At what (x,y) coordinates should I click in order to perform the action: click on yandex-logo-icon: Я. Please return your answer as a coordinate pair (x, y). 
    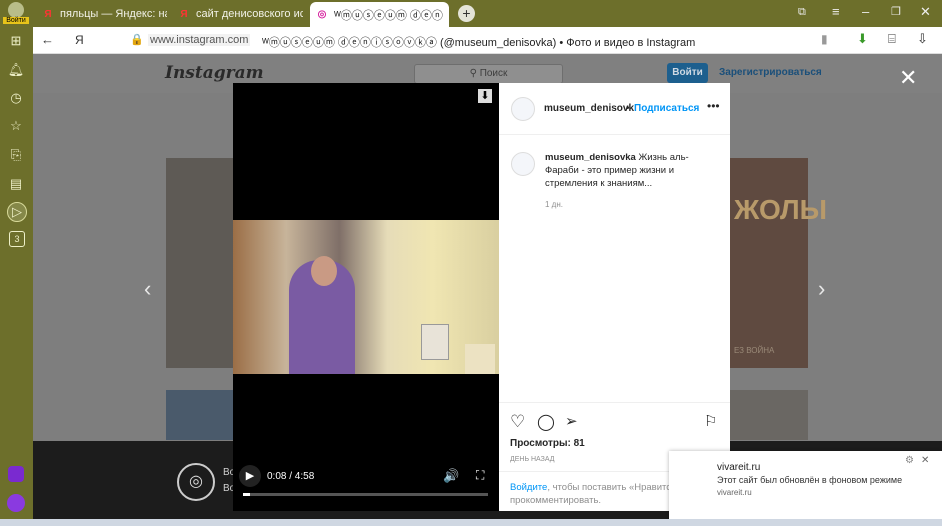
    Looking at the image, I should click on (79, 40).